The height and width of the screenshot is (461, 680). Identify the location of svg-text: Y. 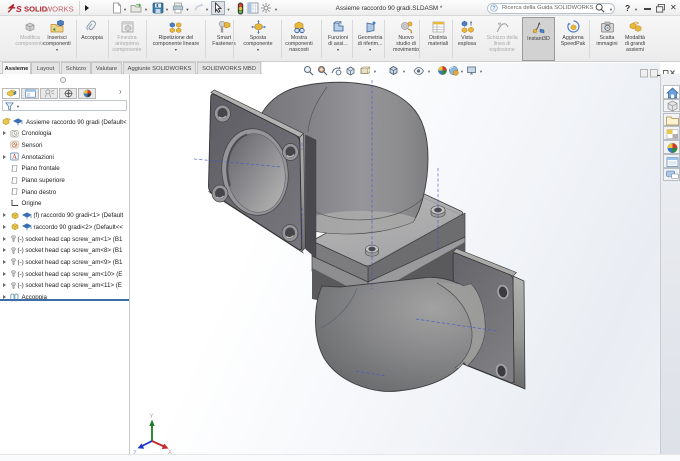
(152, 417).